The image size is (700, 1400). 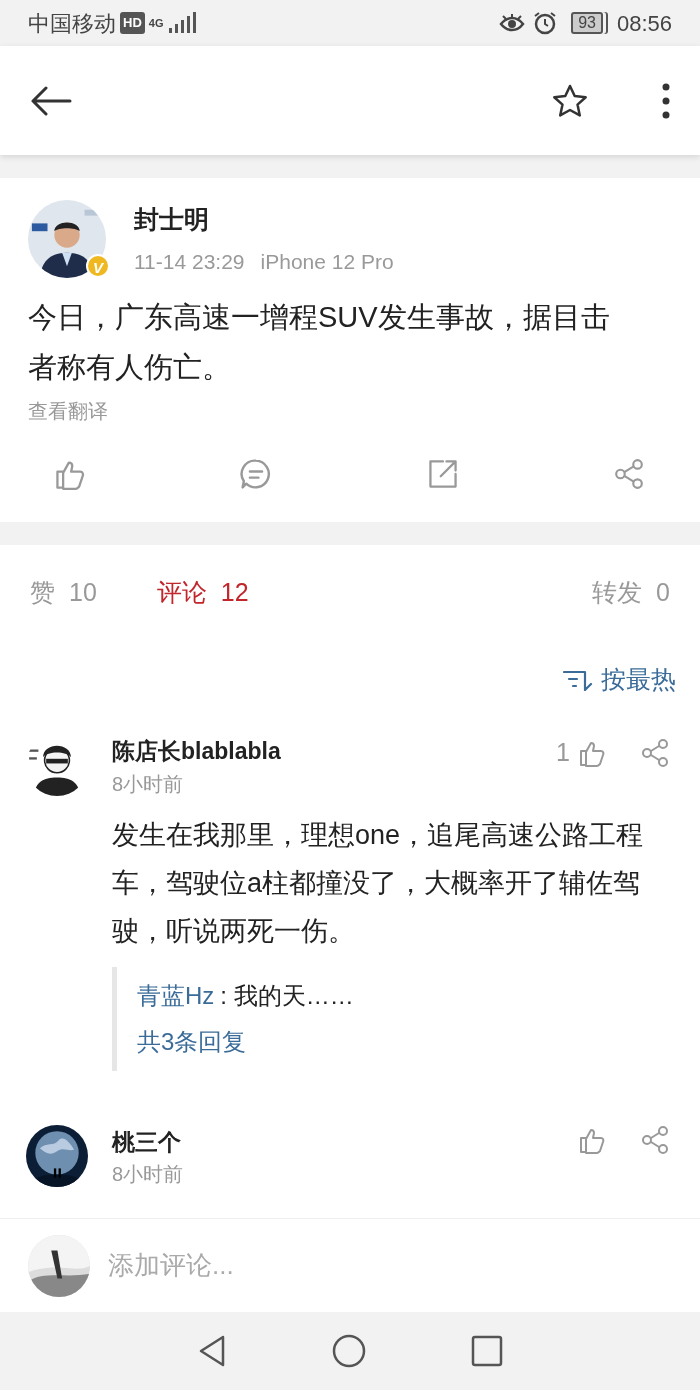 I want to click on star-icon, so click(x=570, y=100).